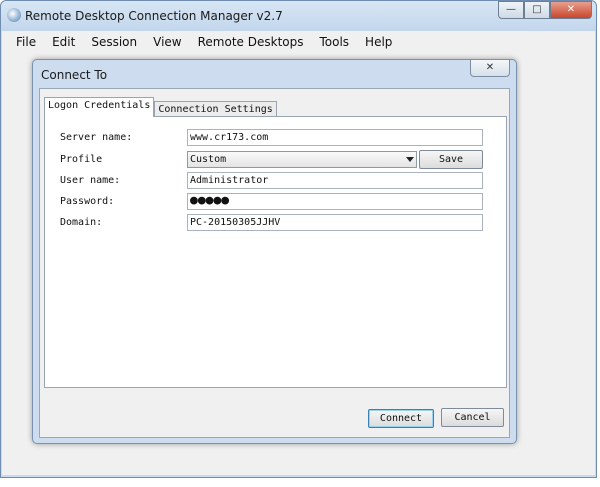  I want to click on server-name-label: Server name:, so click(96, 137).